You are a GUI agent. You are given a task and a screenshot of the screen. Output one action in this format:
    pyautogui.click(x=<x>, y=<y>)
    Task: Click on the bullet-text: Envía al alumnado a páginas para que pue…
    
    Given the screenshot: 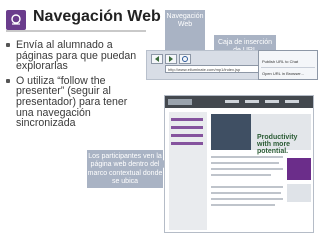 What is the action you would take?
    pyautogui.click(x=76, y=56)
    